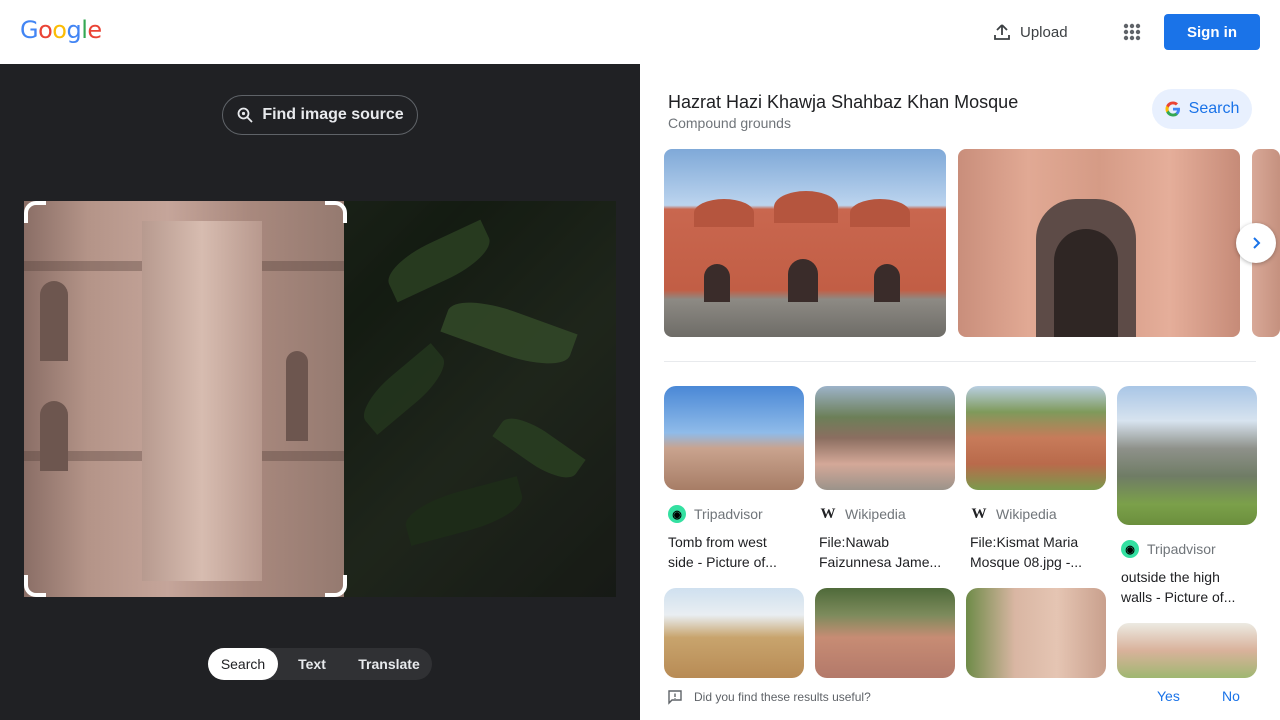  Describe the element at coordinates (1212, 32) in the screenshot. I see `sign-in-button: Sign in` at that location.